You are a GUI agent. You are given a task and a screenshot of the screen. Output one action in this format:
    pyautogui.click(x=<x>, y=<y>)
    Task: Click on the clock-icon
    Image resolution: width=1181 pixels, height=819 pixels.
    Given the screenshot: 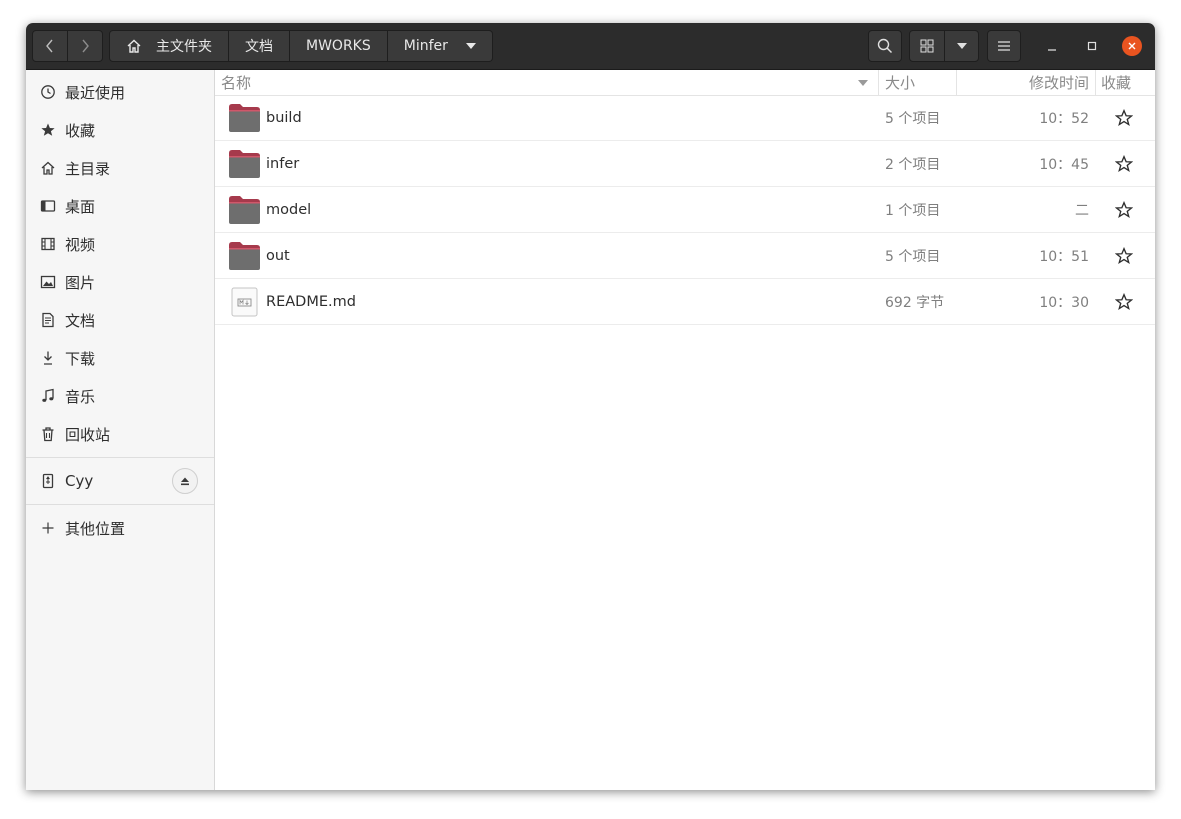 What is the action you would take?
    pyautogui.click(x=48, y=92)
    